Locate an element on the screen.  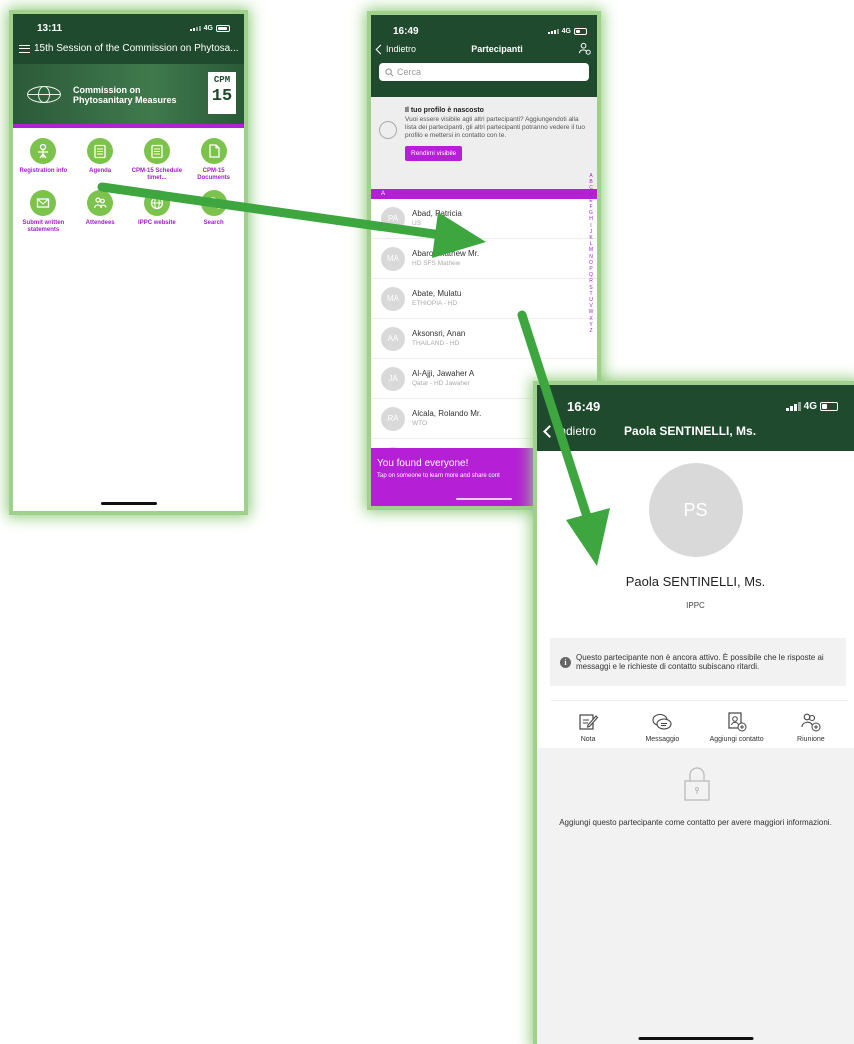
cpm-logo: CPM 15 is located at coordinates (222, 93).